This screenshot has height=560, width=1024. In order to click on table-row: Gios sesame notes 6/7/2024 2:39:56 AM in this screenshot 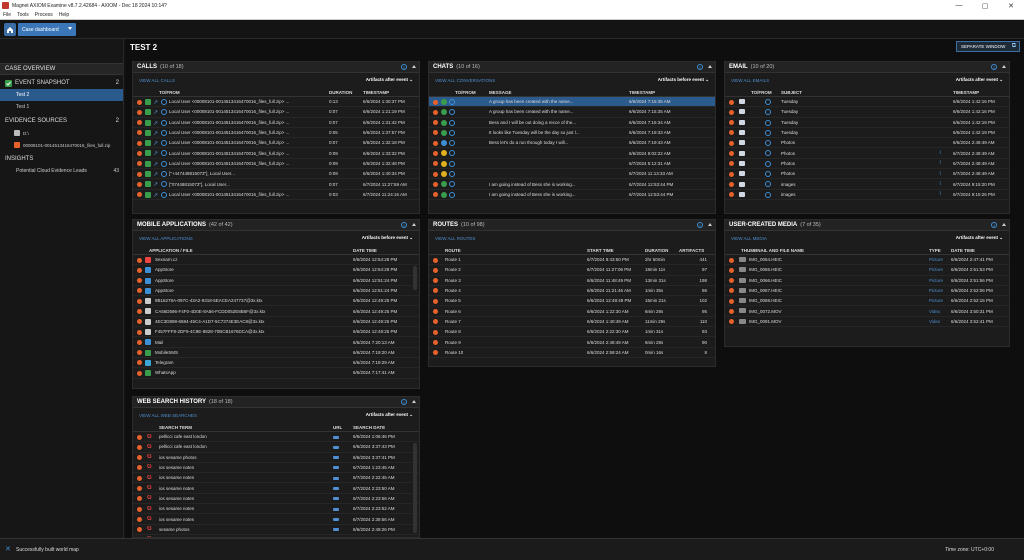, I will do `click(276, 519)`.